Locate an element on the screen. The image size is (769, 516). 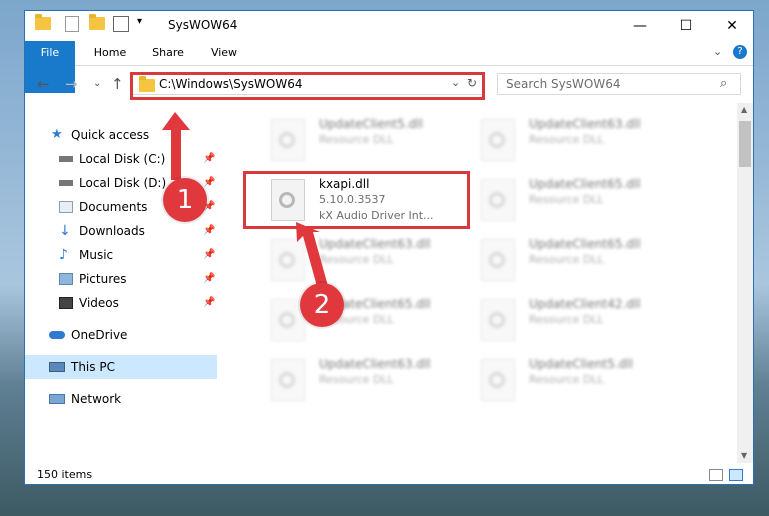
star-icon: ★ is located at coordinates (57, 134).